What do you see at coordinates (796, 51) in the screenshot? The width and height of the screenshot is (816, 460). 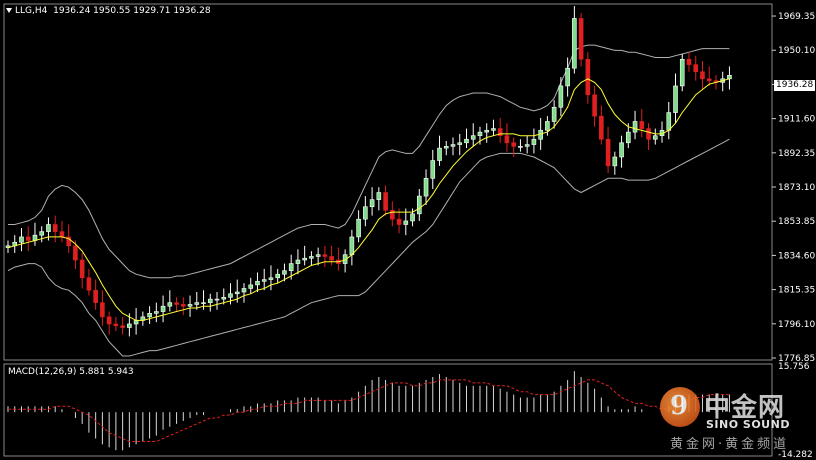 I see `y-tick-label: 1950.10` at bounding box center [796, 51].